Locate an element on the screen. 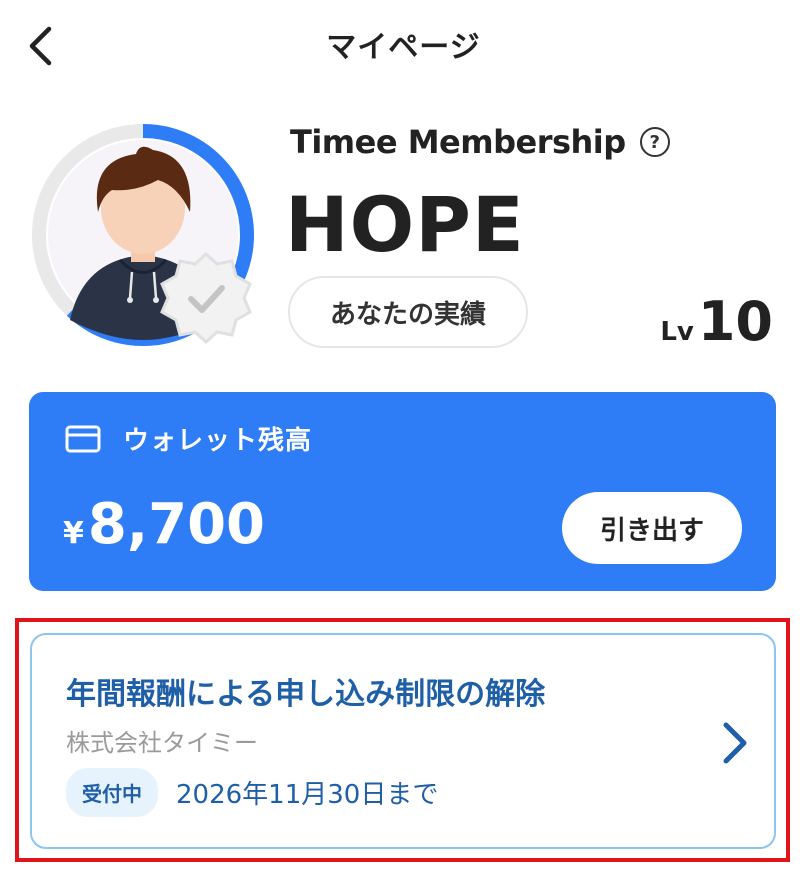  credit-card-icon is located at coordinates (83, 438).